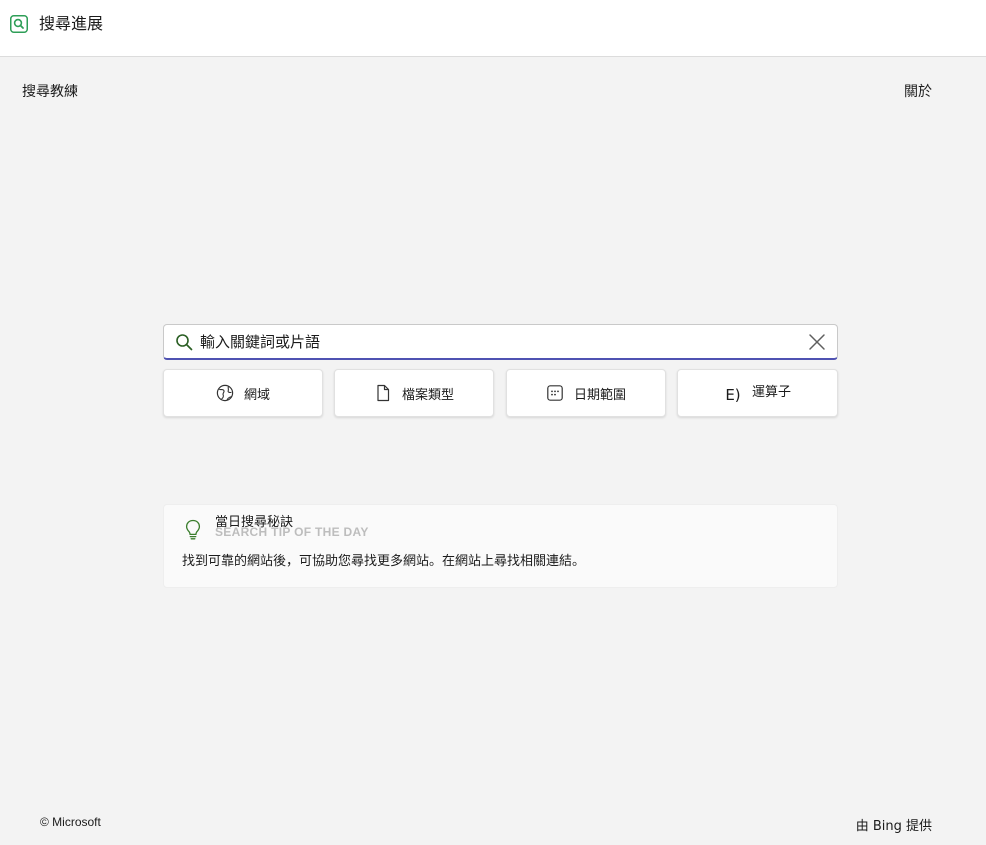  What do you see at coordinates (495, 342) in the screenshot?
I see `search-input` at bounding box center [495, 342].